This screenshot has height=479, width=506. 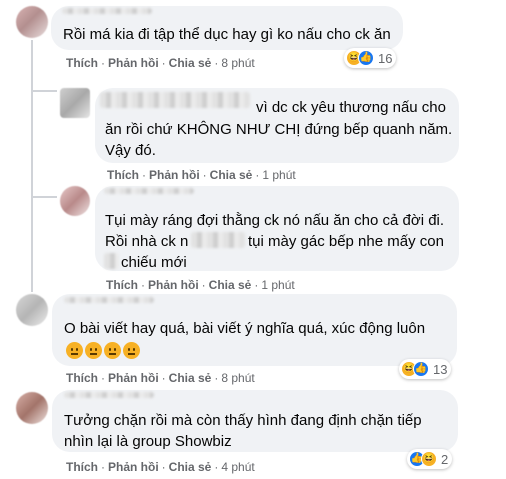 I want to click on emoji-row, so click(x=104, y=351).